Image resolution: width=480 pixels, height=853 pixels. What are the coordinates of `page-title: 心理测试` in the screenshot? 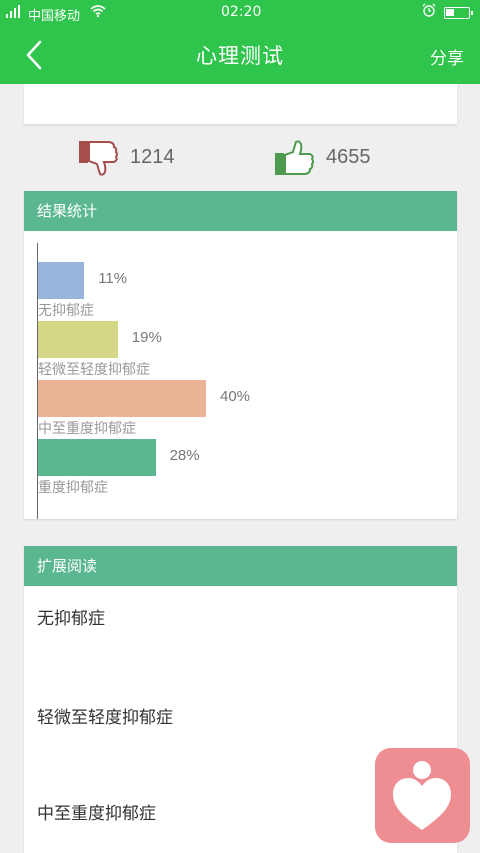 It's located at (240, 56).